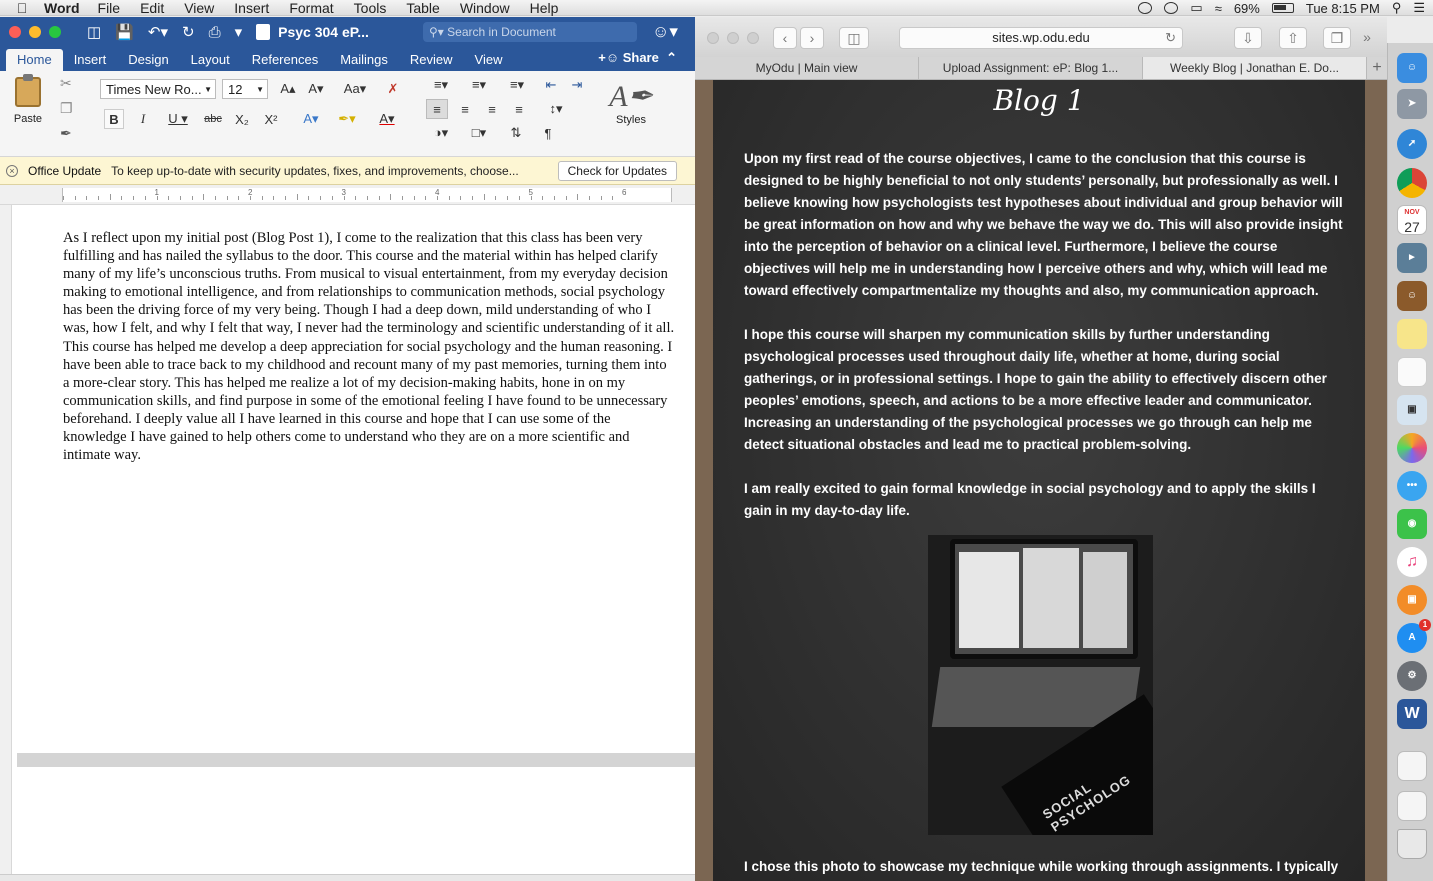 The width and height of the screenshot is (1433, 881). What do you see at coordinates (422, 8) in the screenshot?
I see `menu-table: Table` at bounding box center [422, 8].